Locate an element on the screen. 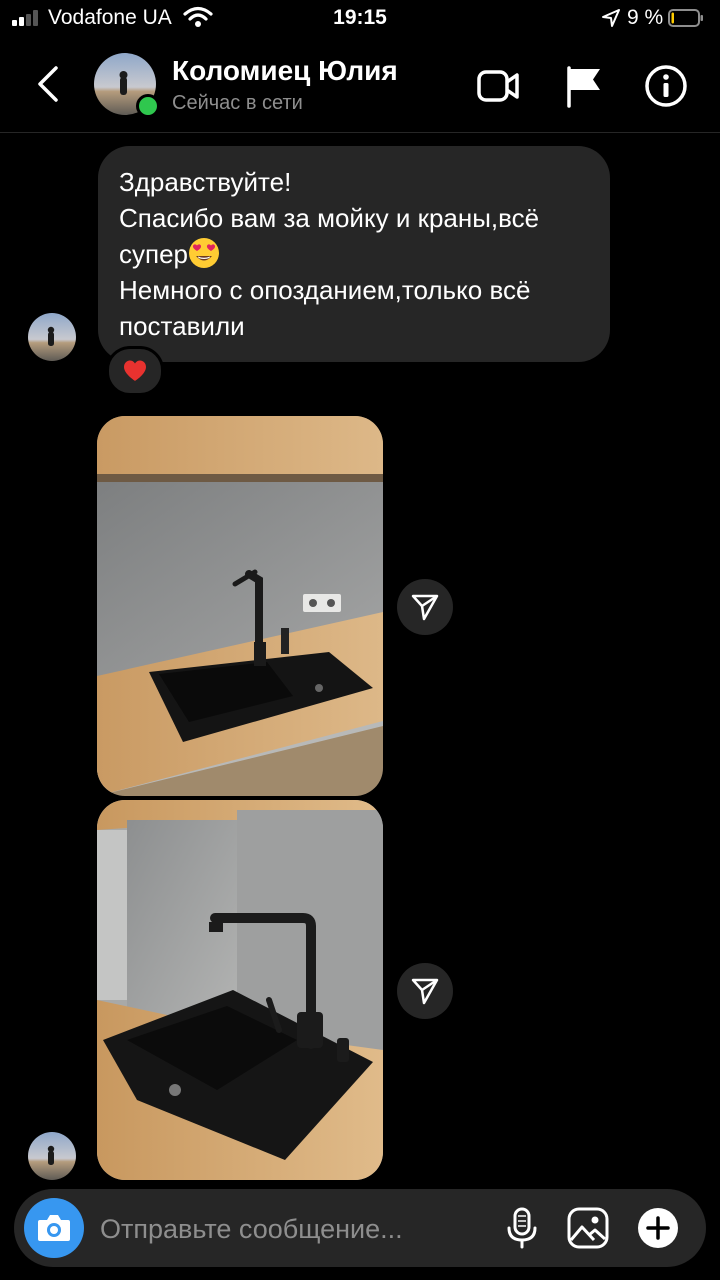  battery-icon is located at coordinates (685, 18).